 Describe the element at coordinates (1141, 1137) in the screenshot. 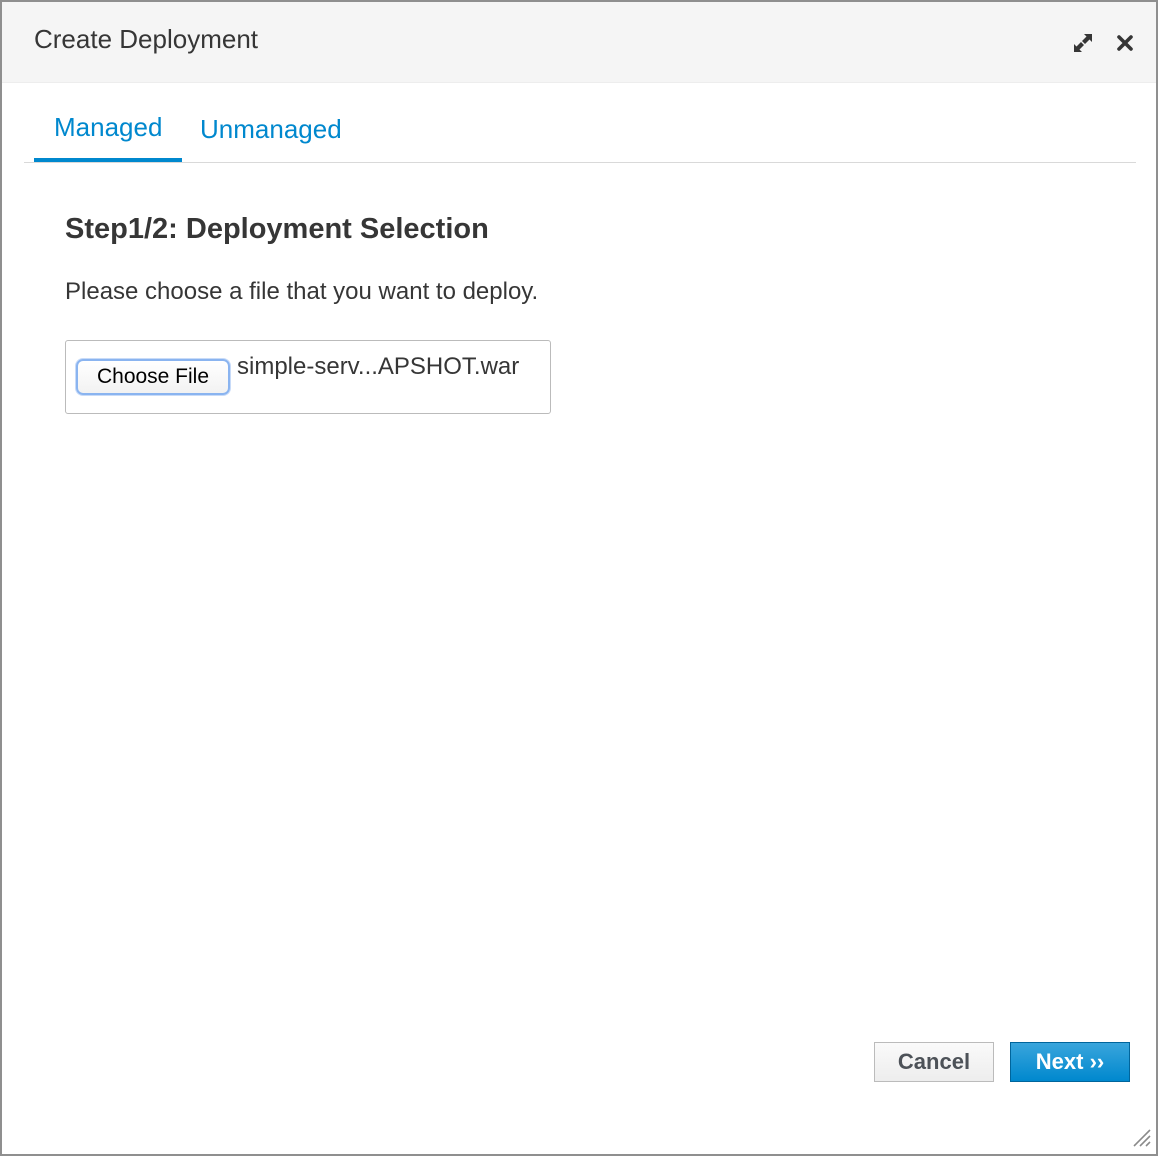

I see `resize-grip-icon` at that location.